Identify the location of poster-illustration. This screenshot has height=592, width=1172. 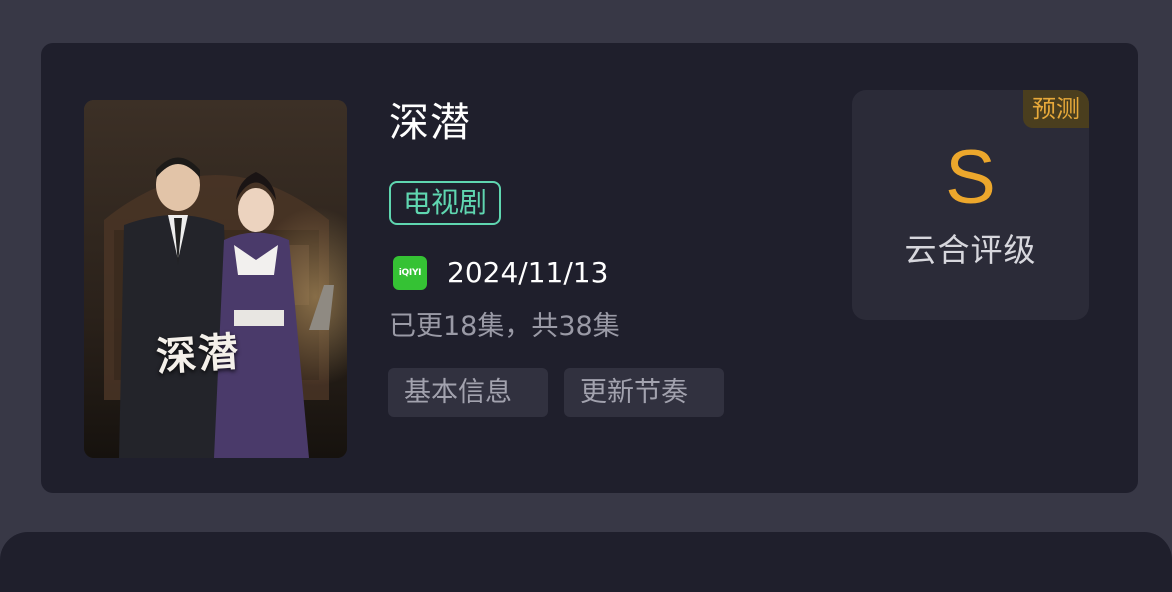
(215, 279).